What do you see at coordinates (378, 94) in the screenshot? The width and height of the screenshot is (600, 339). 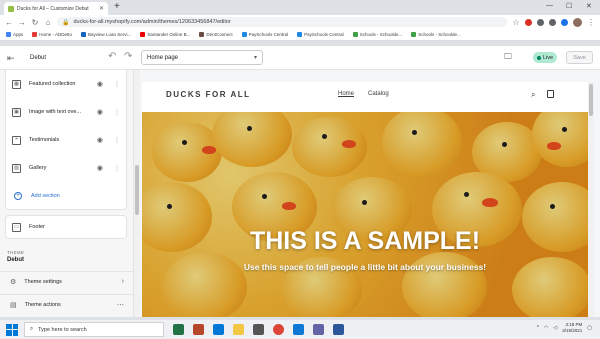 I see `nav-link-catalog: Catalog` at bounding box center [378, 94].